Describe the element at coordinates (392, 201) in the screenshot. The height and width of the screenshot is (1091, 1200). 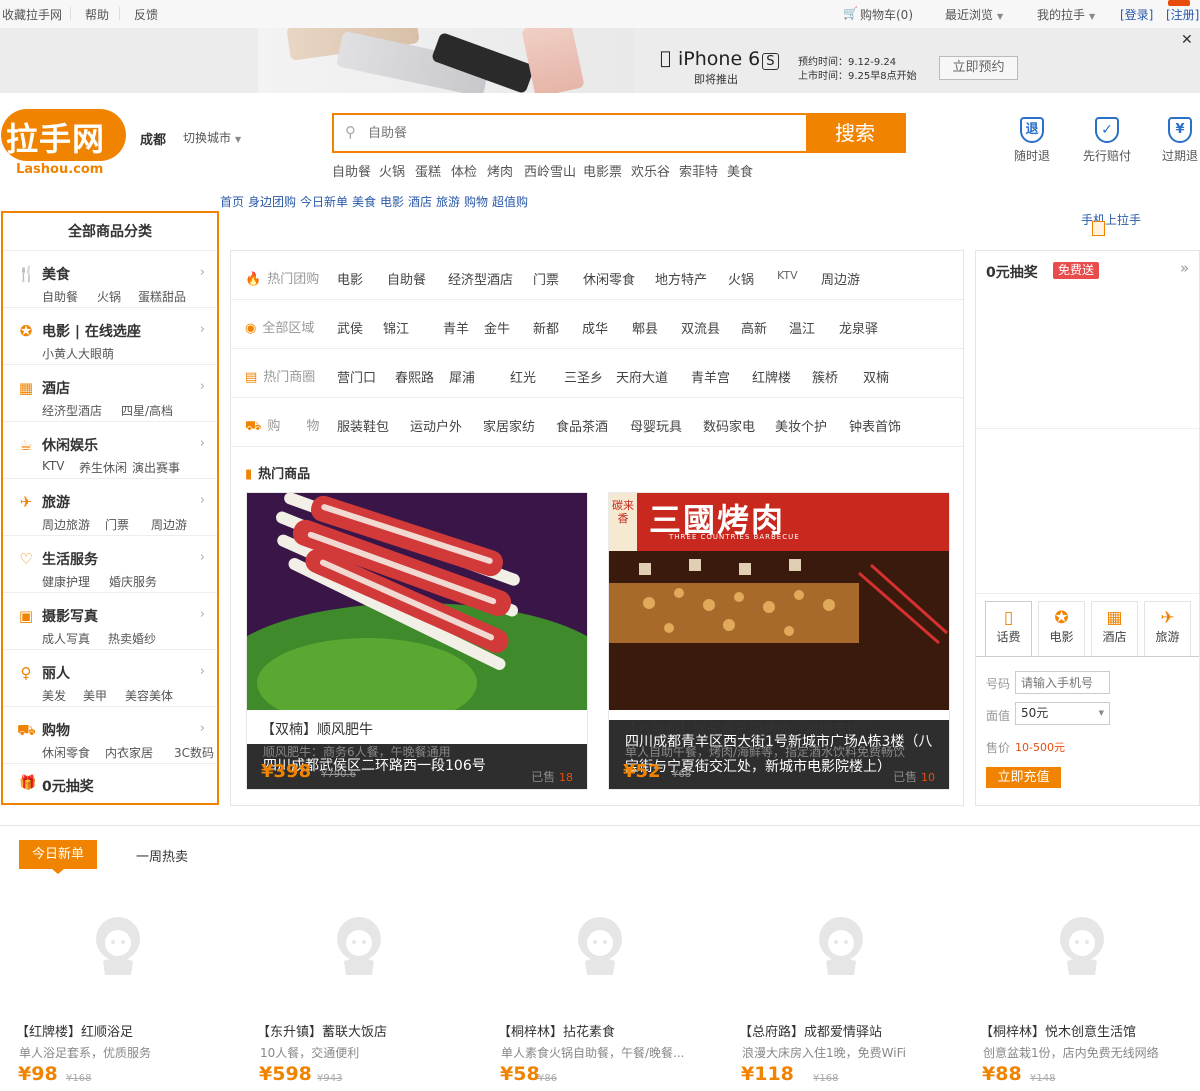
I see `nav-link: 电影` at that location.